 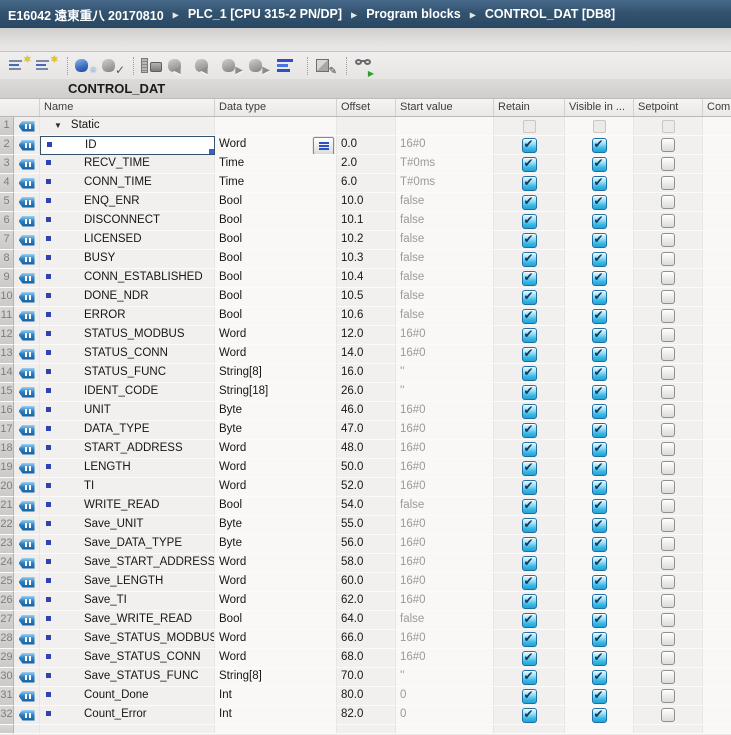 I want to click on name-cell: IDENT_CODE, so click(x=127, y=392).